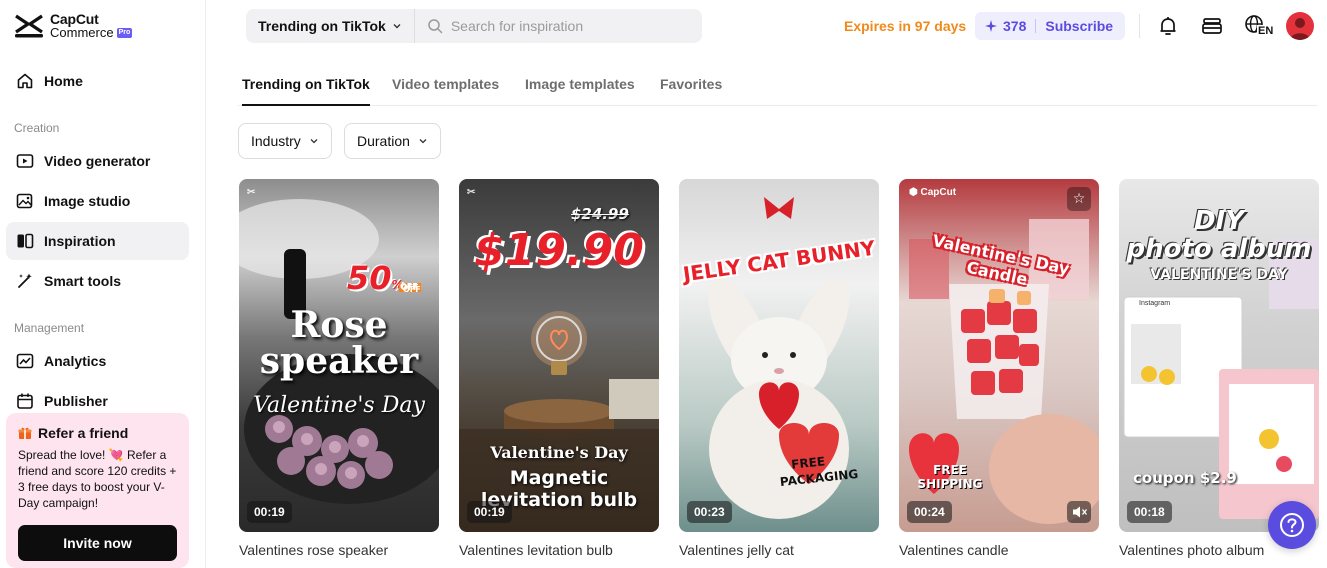 The height and width of the screenshot is (568, 1327). What do you see at coordinates (82, 32) in the screenshot?
I see `brand-sub: Commerce` at bounding box center [82, 32].